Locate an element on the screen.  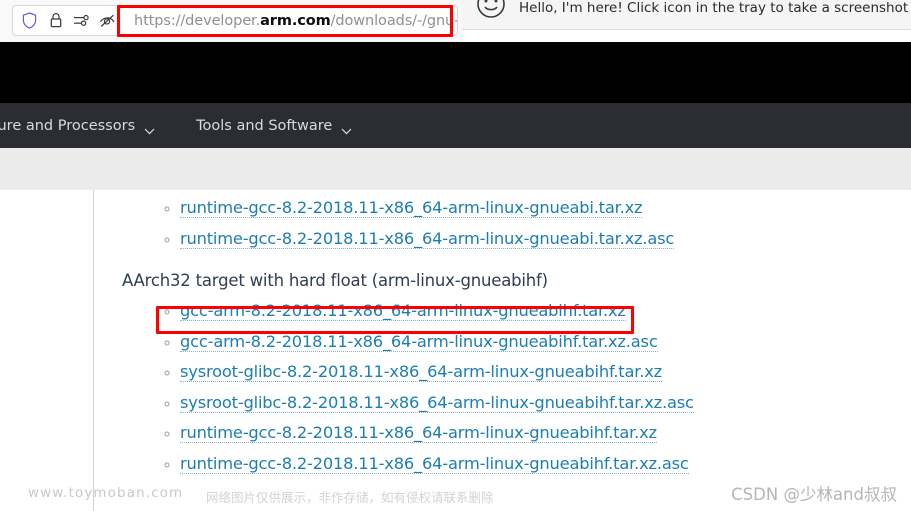
eye-slash-icon is located at coordinates (107, 20).